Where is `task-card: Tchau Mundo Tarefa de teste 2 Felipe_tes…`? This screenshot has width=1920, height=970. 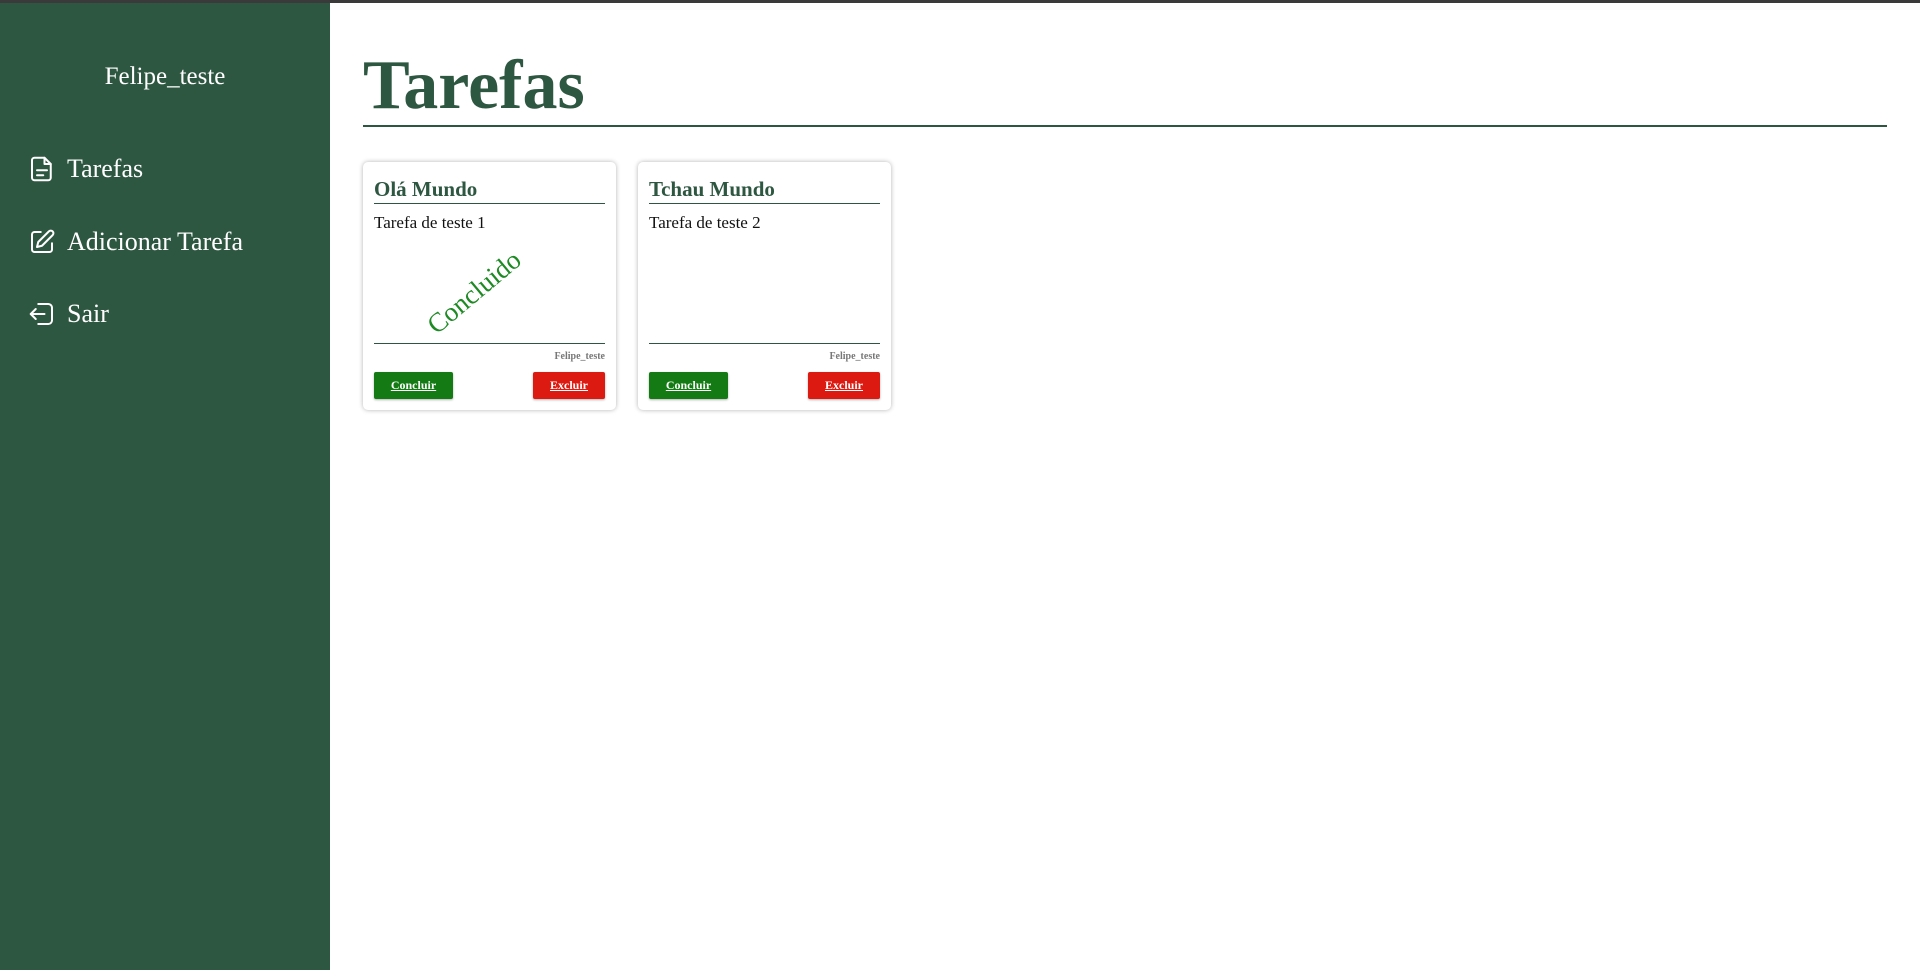
task-card: Tchau Mundo Tarefa de teste 2 Felipe_tes… is located at coordinates (764, 286).